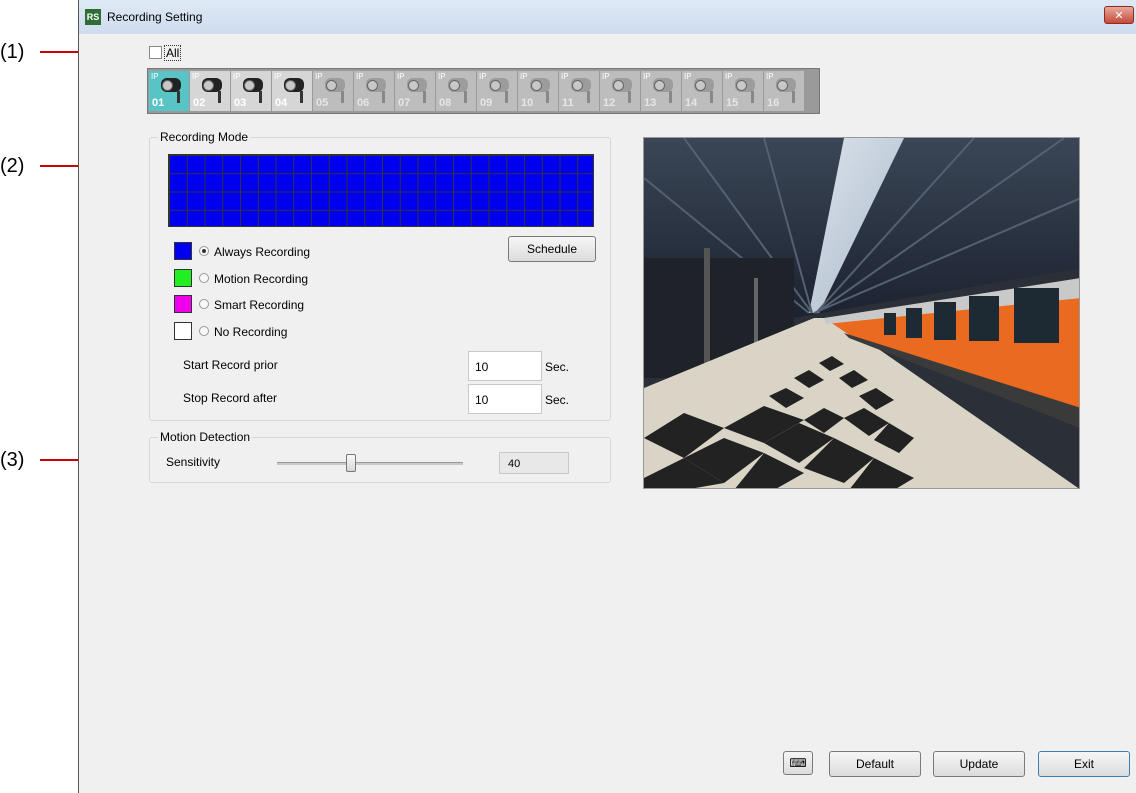  I want to click on update-button: Update, so click(979, 764).